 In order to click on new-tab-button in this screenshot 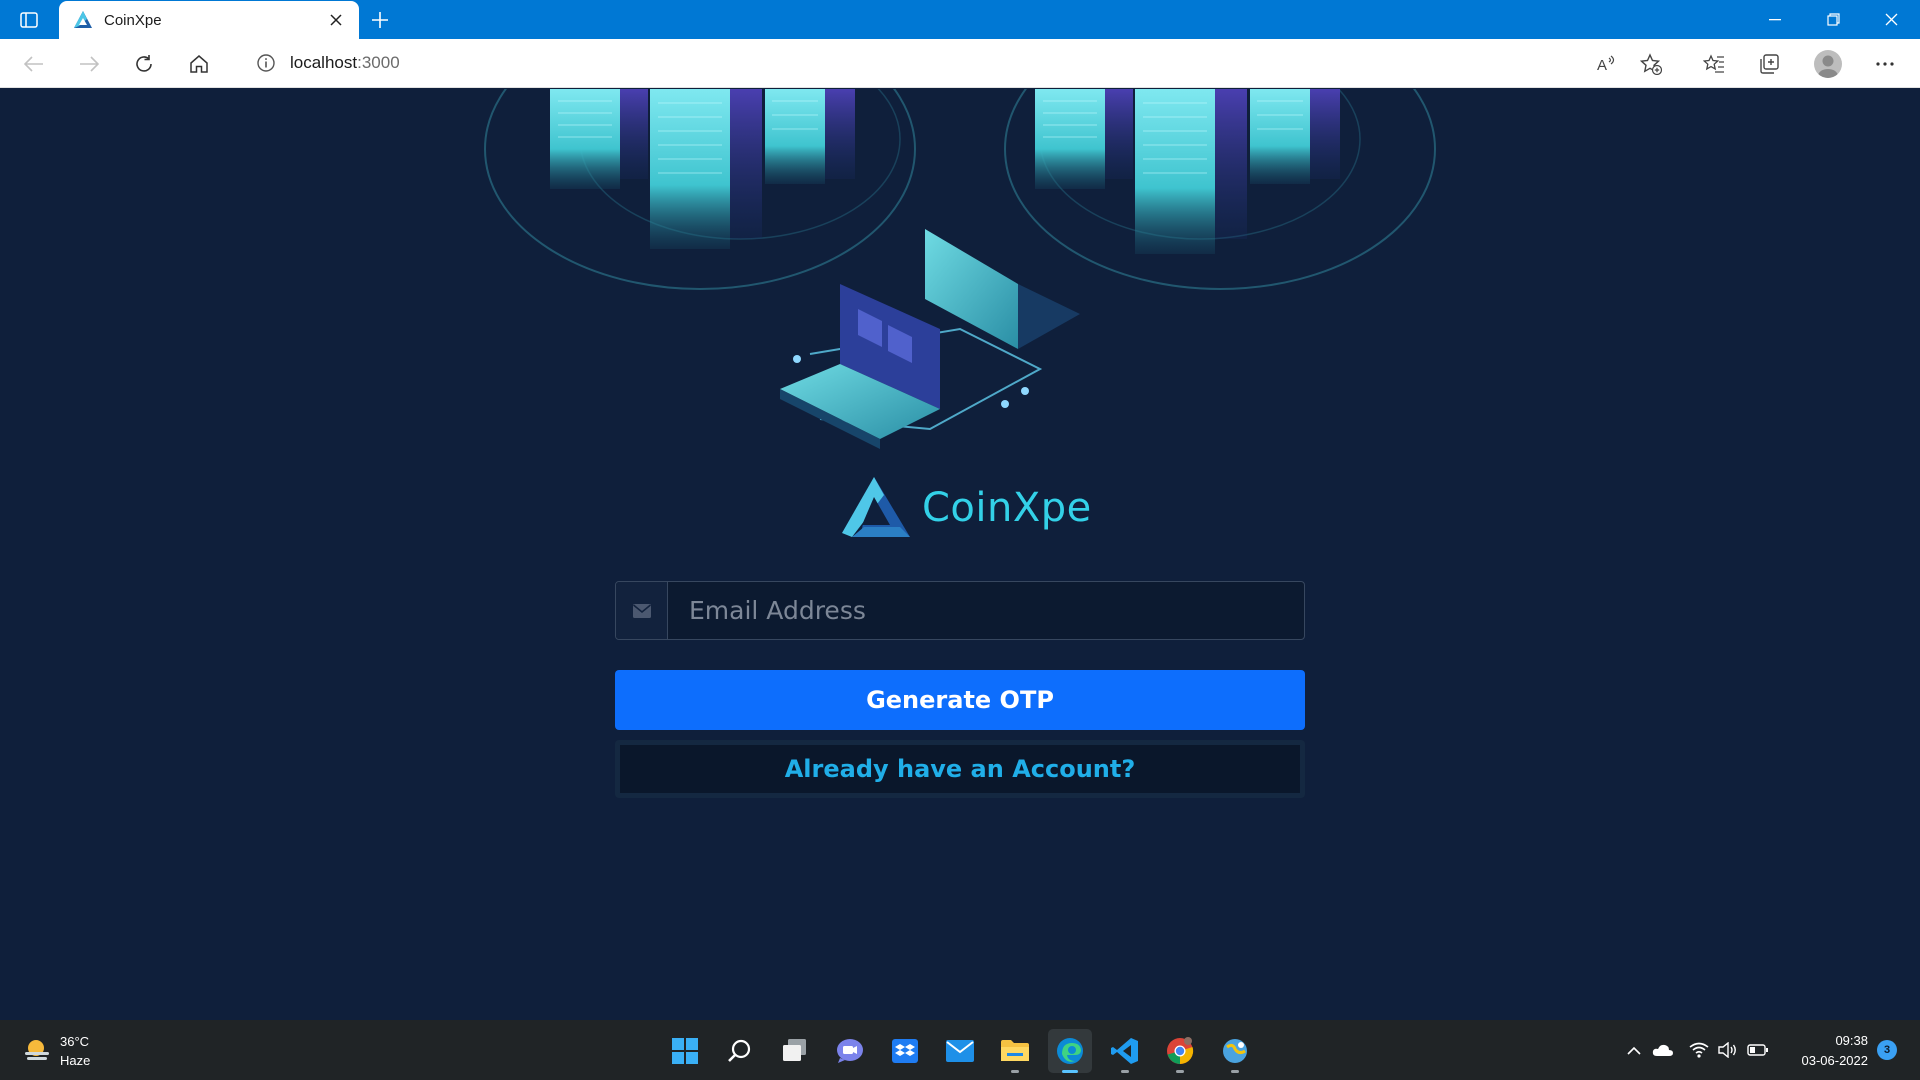, I will do `click(380, 20)`.